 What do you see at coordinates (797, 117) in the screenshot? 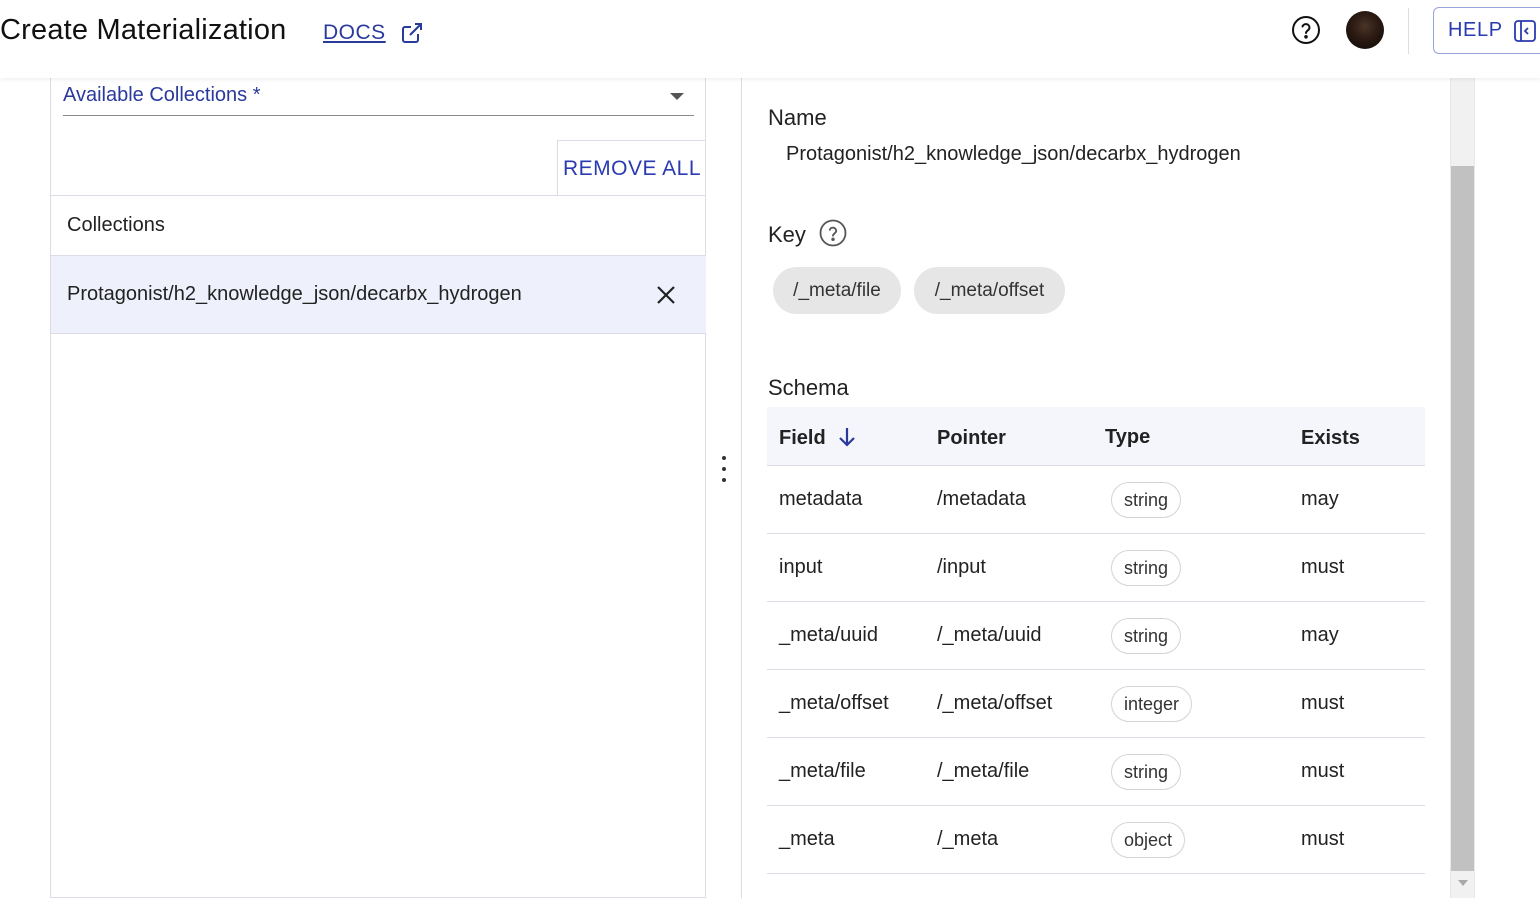
I see `name-label: Name` at bounding box center [797, 117].